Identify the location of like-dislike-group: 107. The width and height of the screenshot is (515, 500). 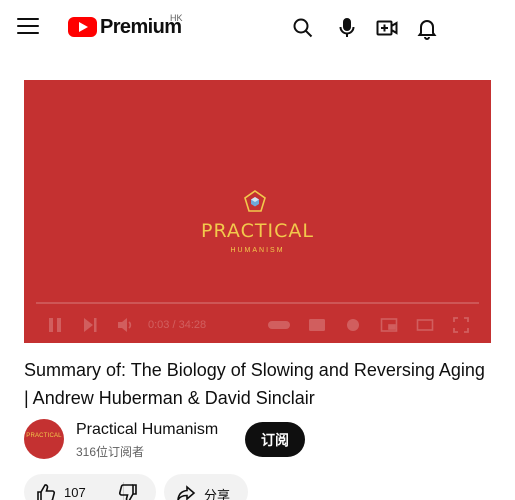
(90, 487).